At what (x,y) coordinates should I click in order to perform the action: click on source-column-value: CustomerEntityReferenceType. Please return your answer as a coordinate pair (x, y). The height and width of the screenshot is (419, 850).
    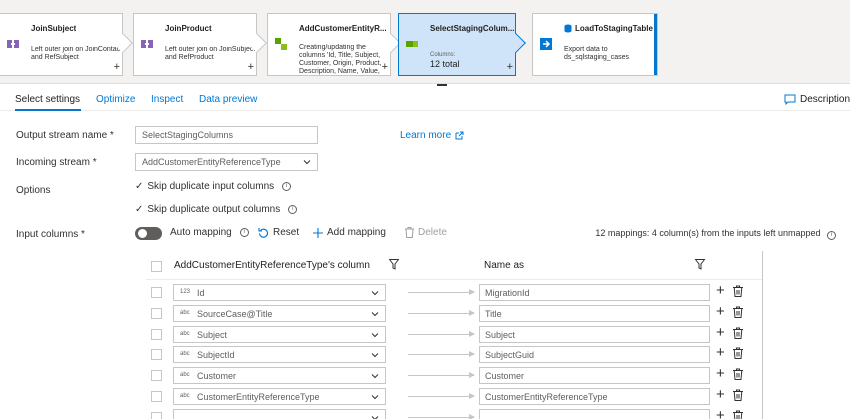
    Looking at the image, I should click on (258, 397).